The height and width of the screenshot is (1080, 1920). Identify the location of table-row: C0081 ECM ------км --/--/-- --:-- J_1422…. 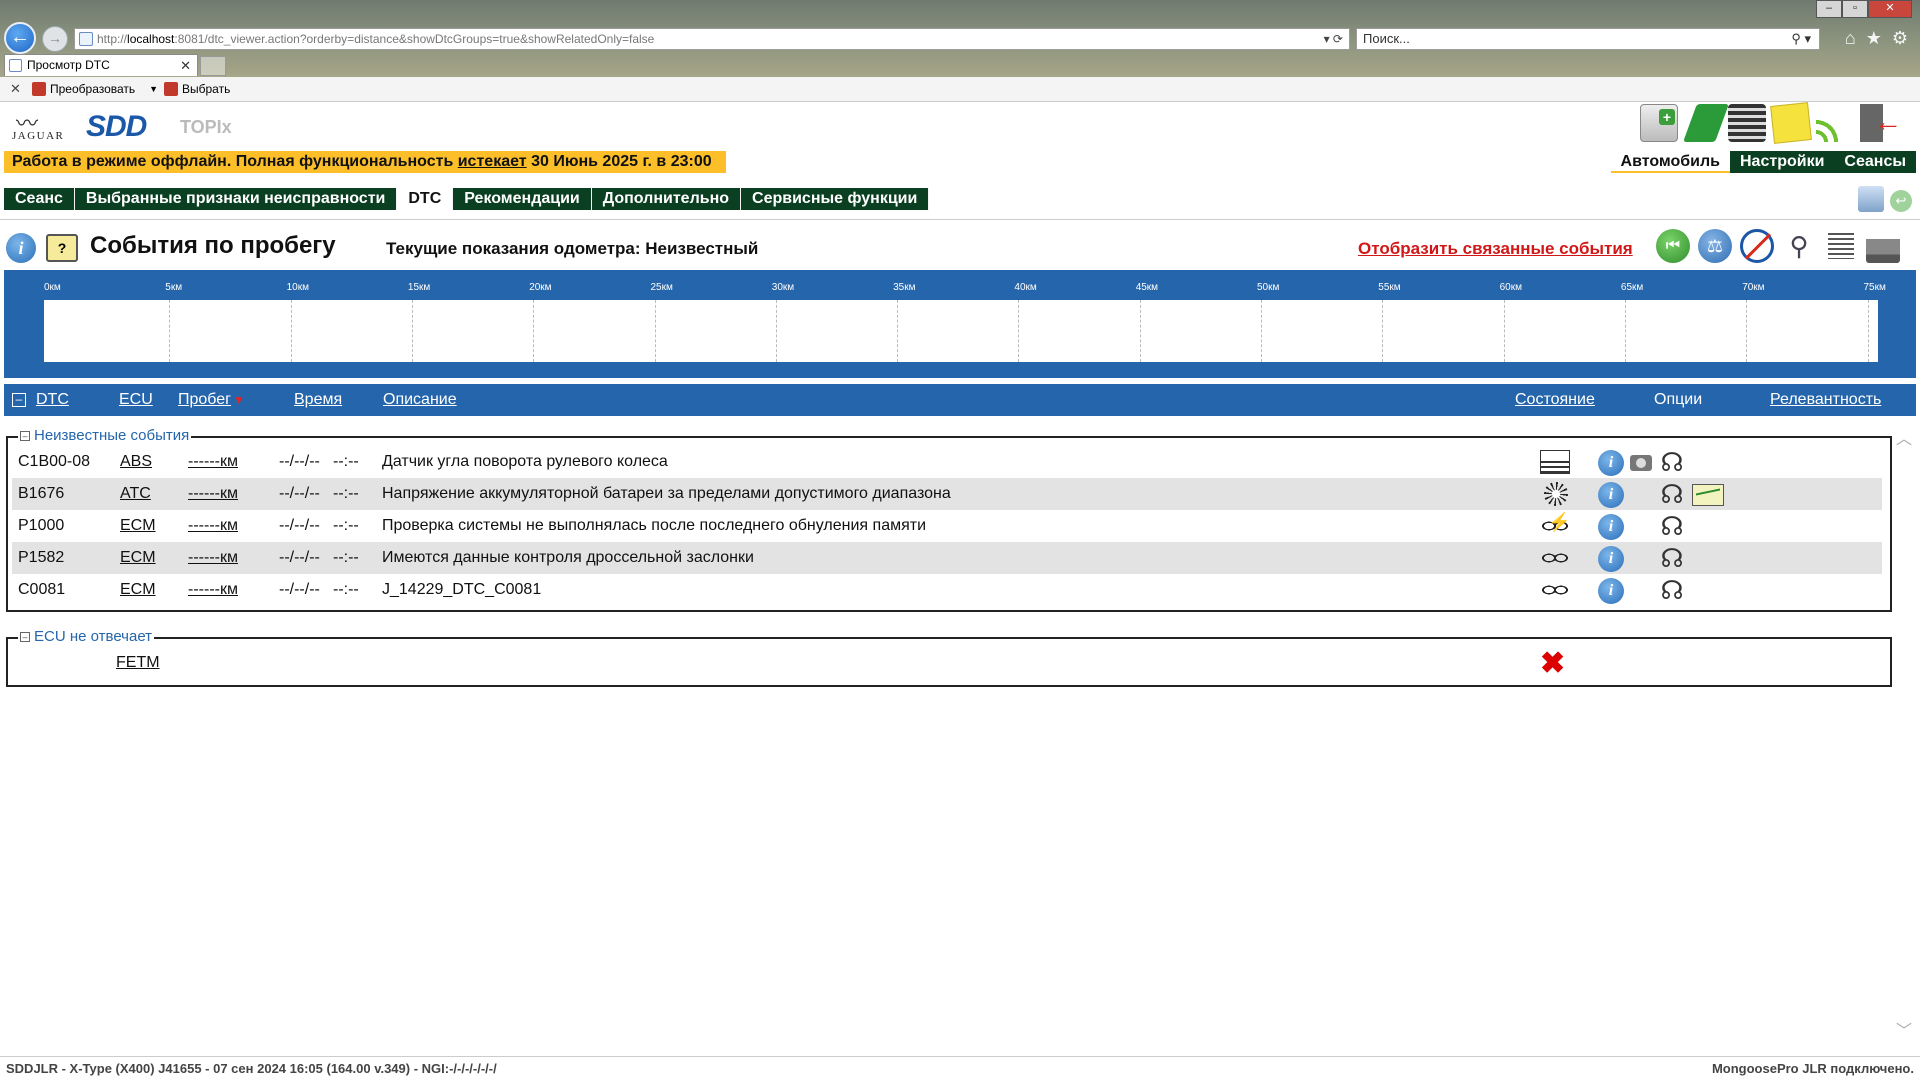
(947, 590).